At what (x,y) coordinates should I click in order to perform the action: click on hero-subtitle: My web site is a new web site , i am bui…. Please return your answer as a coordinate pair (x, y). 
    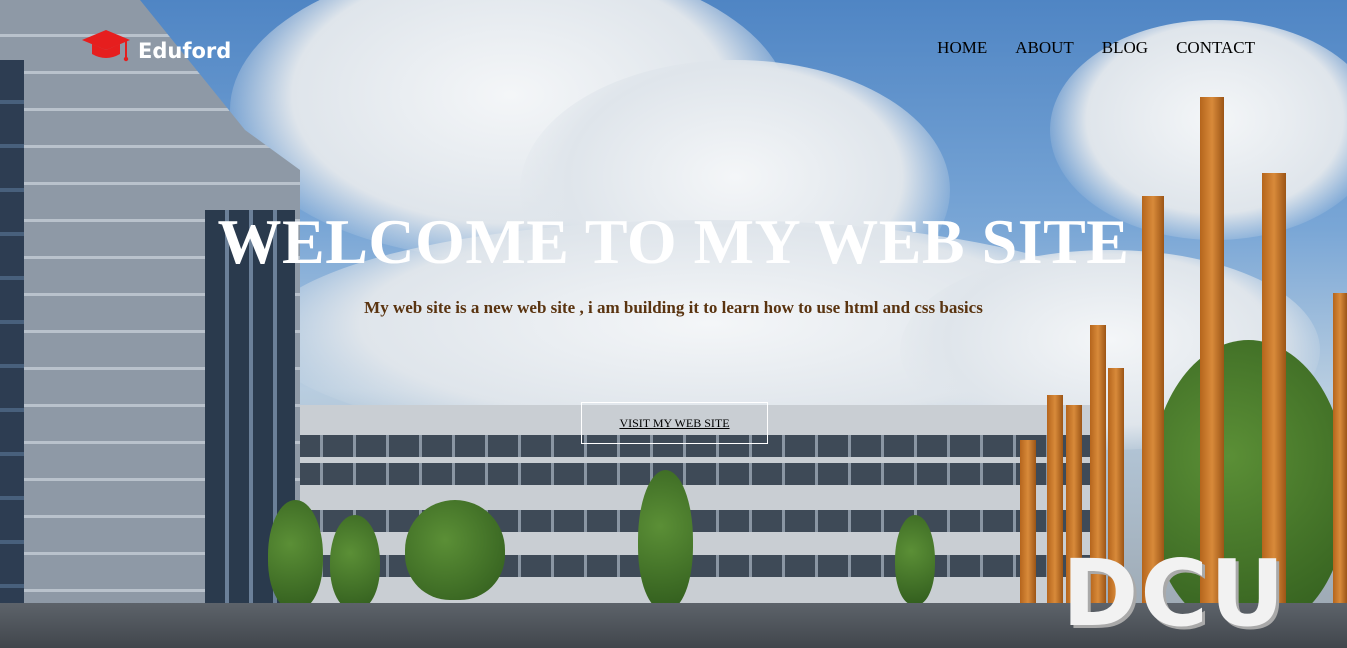
    Looking at the image, I should click on (673, 307).